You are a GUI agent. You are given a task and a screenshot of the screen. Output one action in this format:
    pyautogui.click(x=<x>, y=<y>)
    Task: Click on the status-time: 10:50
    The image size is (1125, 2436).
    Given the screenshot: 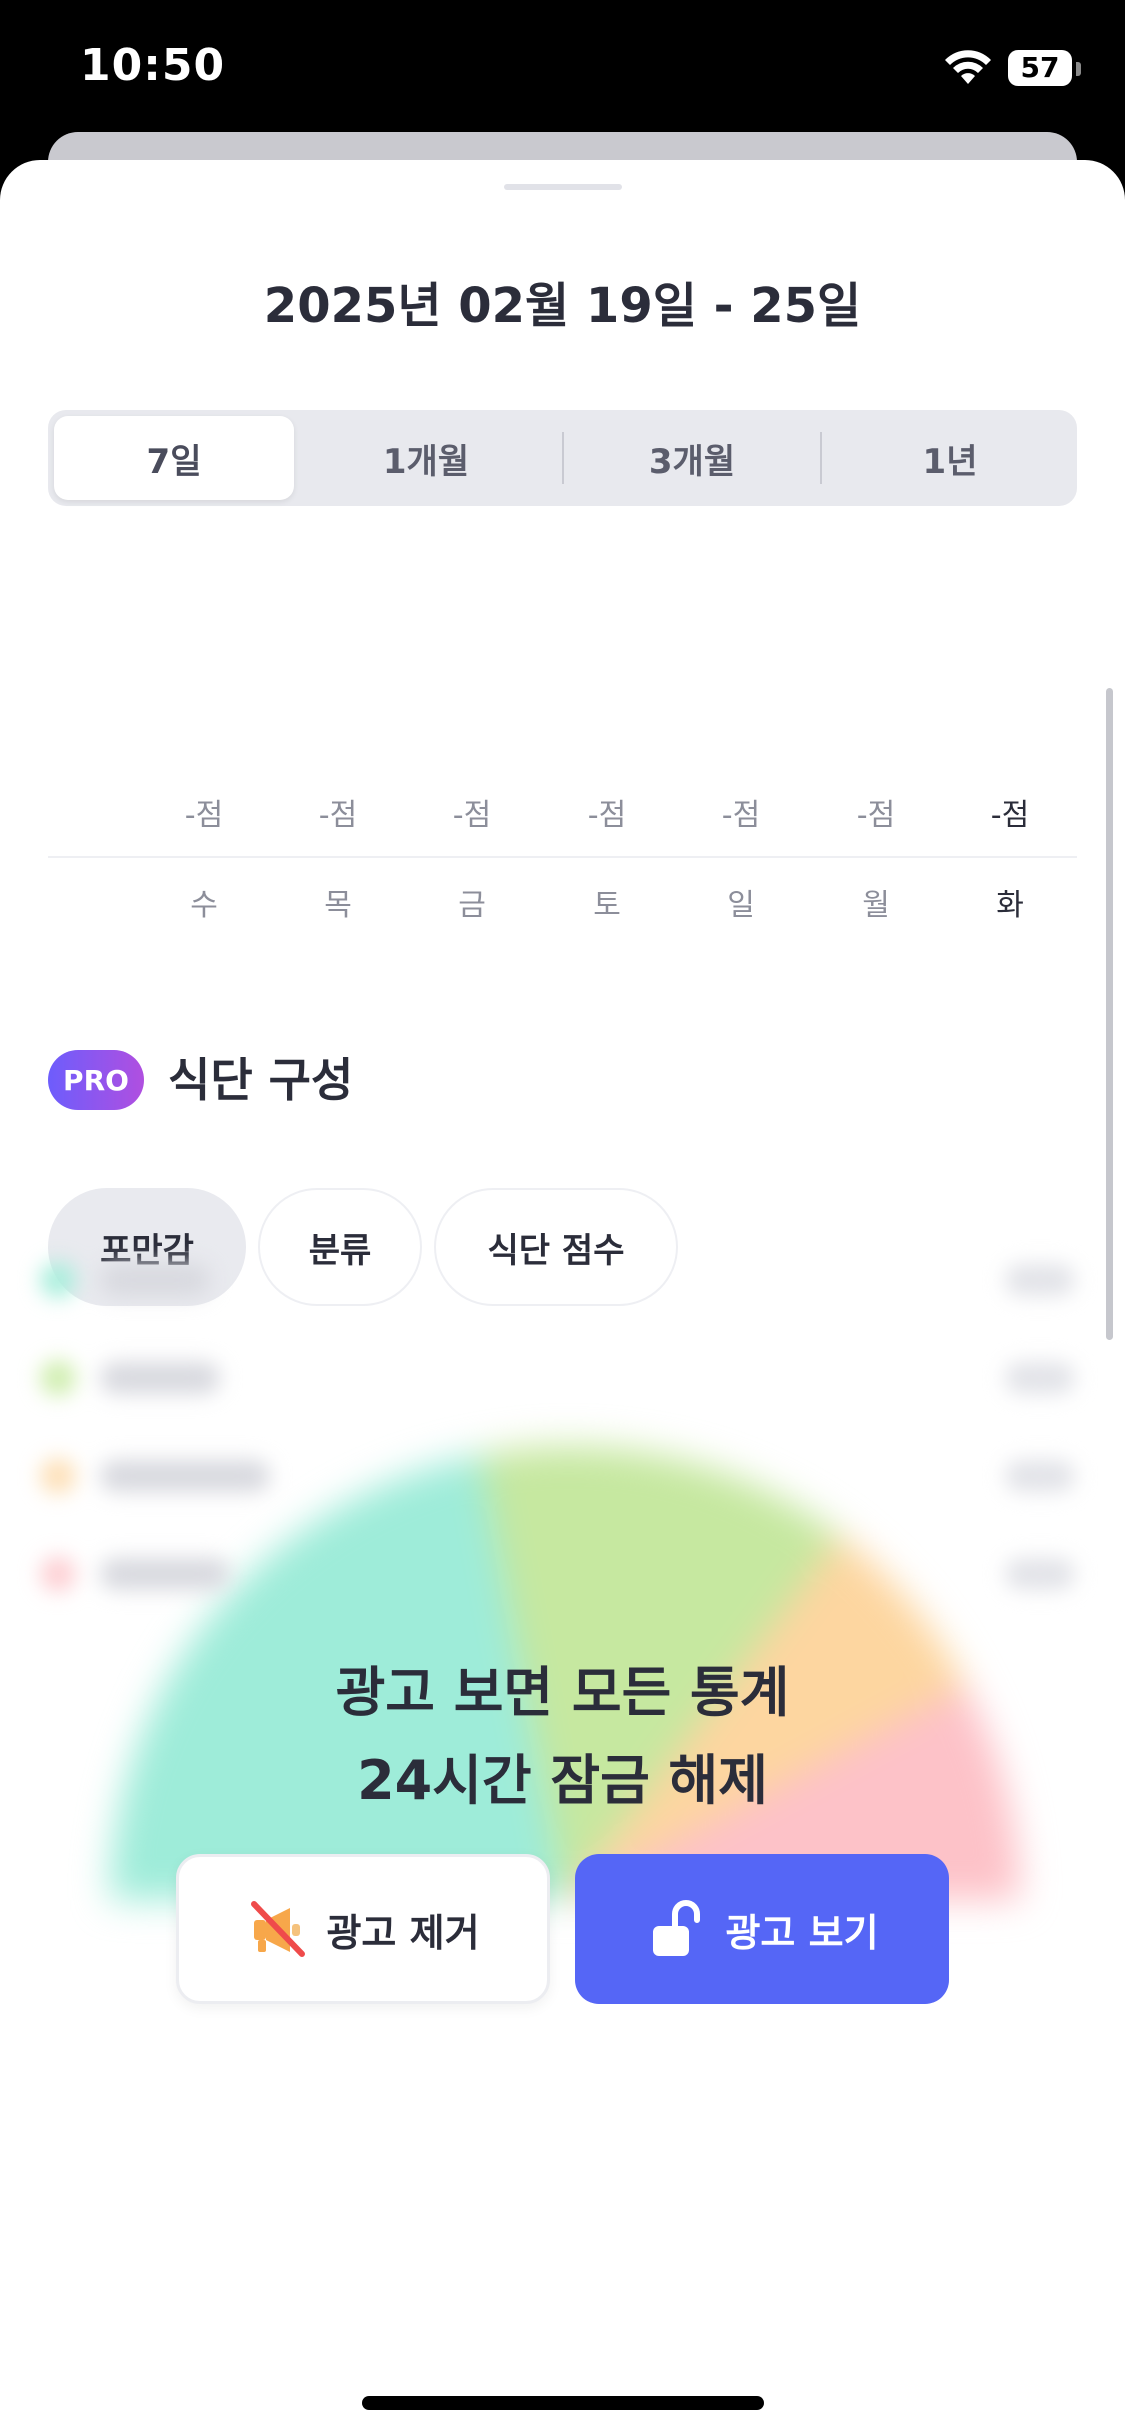 What is the action you would take?
    pyautogui.click(x=153, y=65)
    